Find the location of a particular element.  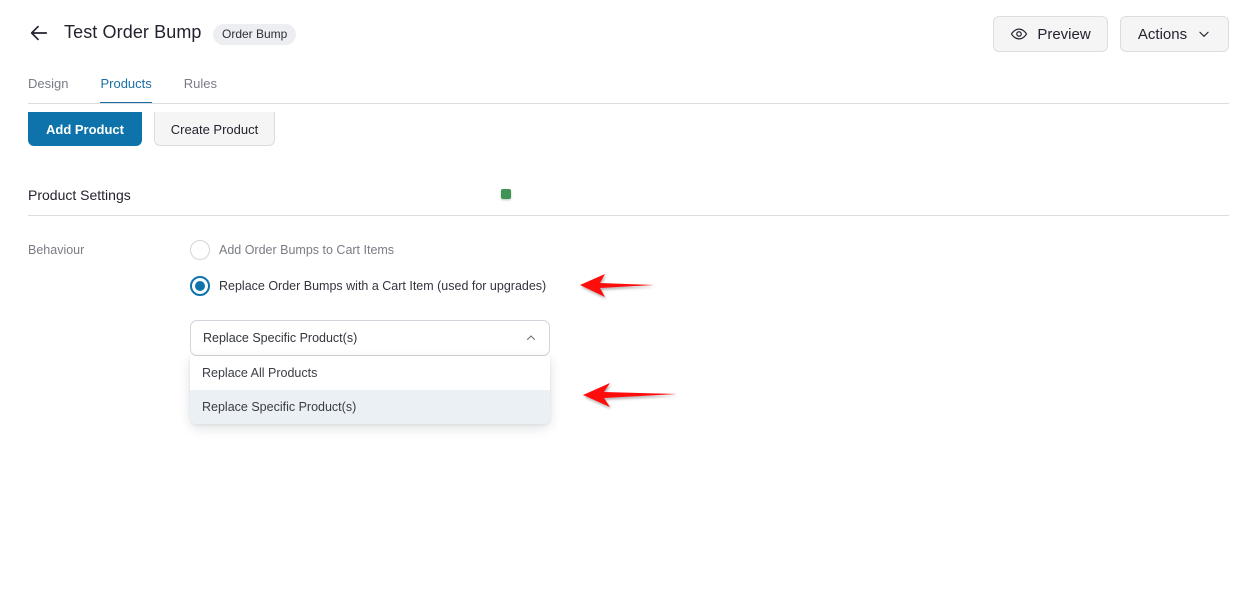

page-title: Test Order Bump is located at coordinates (133, 32).